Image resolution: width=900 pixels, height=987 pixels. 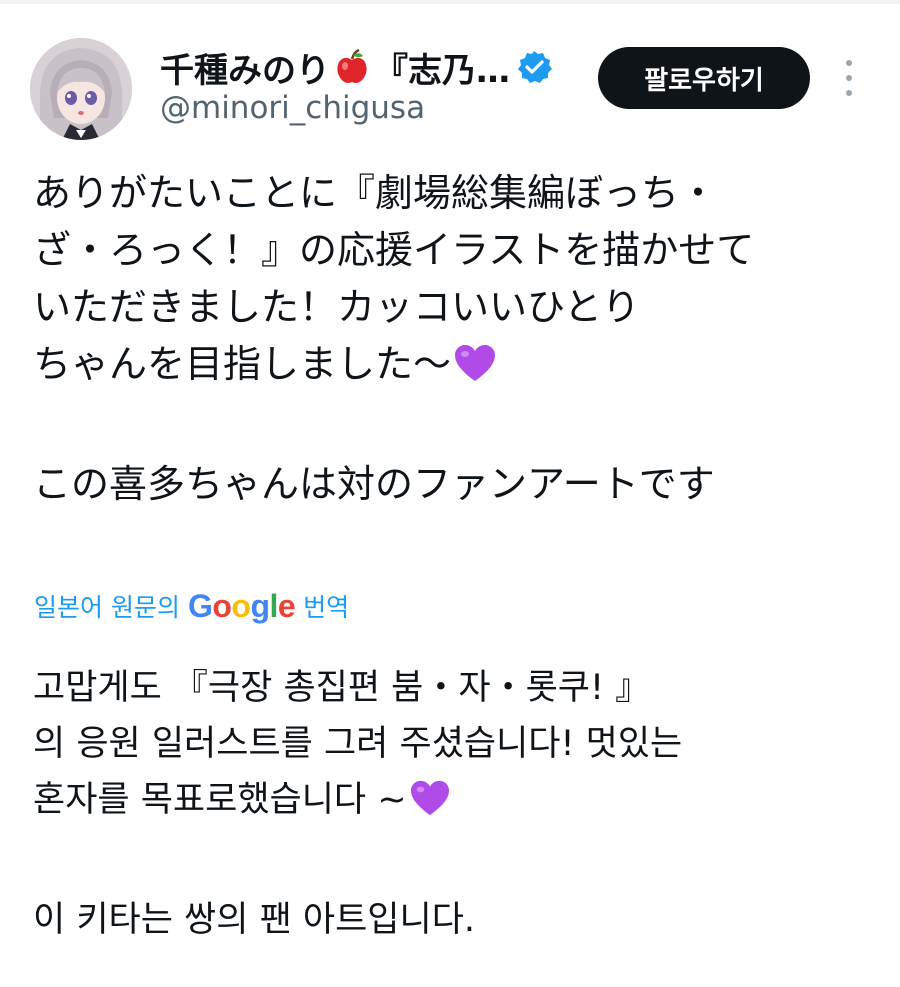 I want to click on verified-badge-icon, so click(x=534, y=67).